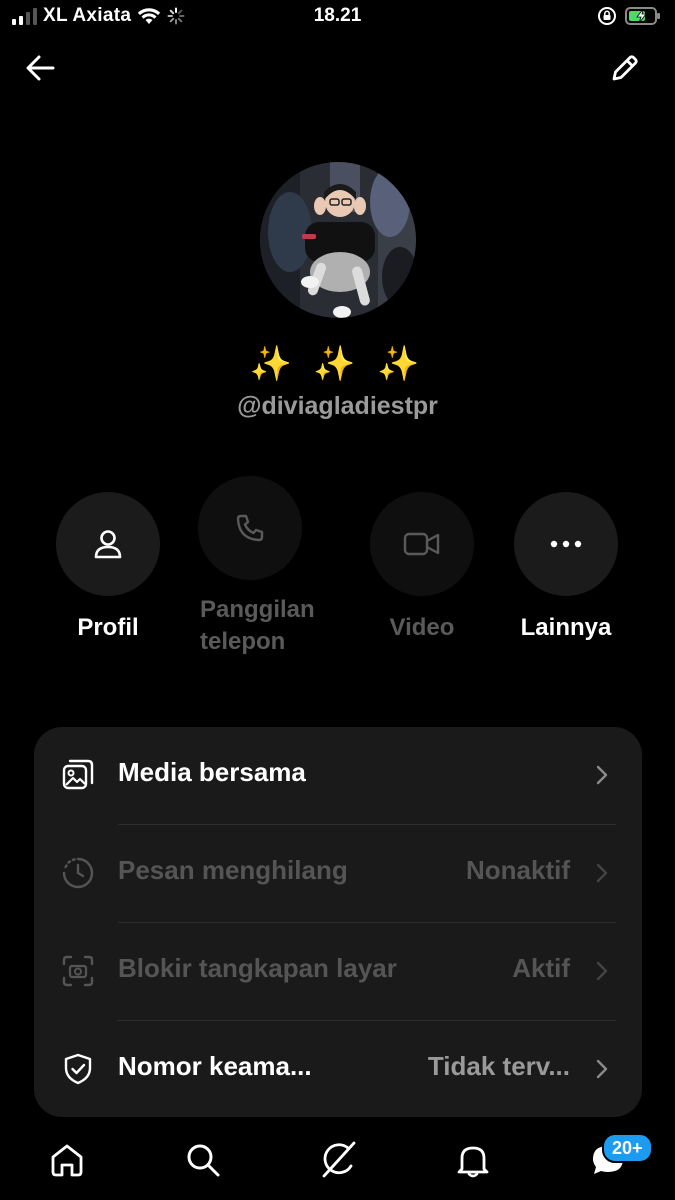 This screenshot has height=1200, width=675. I want to click on top-nav, so click(337, 68).